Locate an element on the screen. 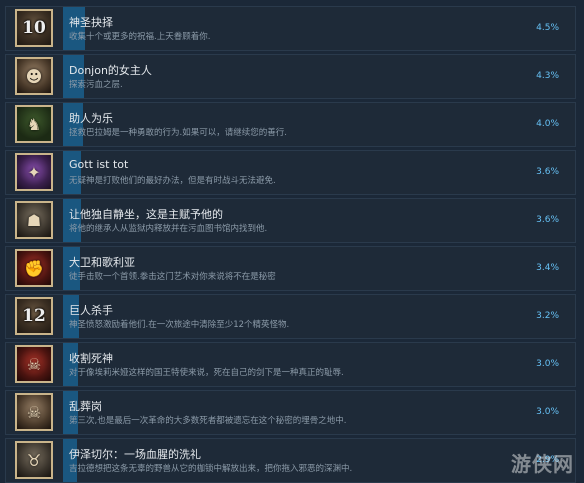  watermark-logo: 游侠网 is located at coordinates (542, 464).